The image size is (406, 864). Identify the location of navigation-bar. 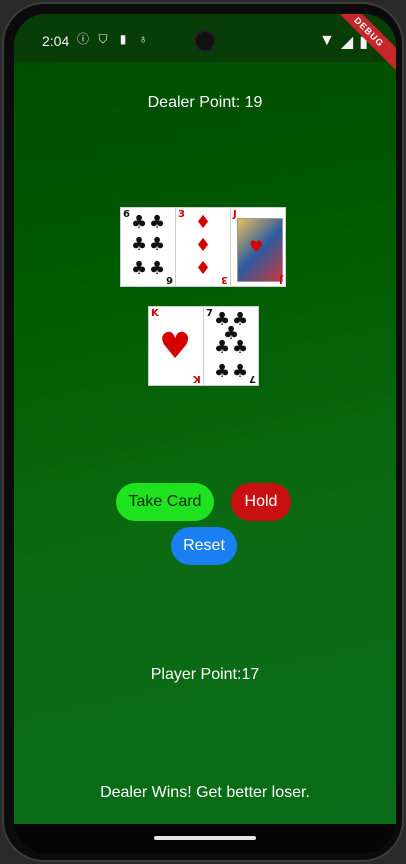
(205, 839).